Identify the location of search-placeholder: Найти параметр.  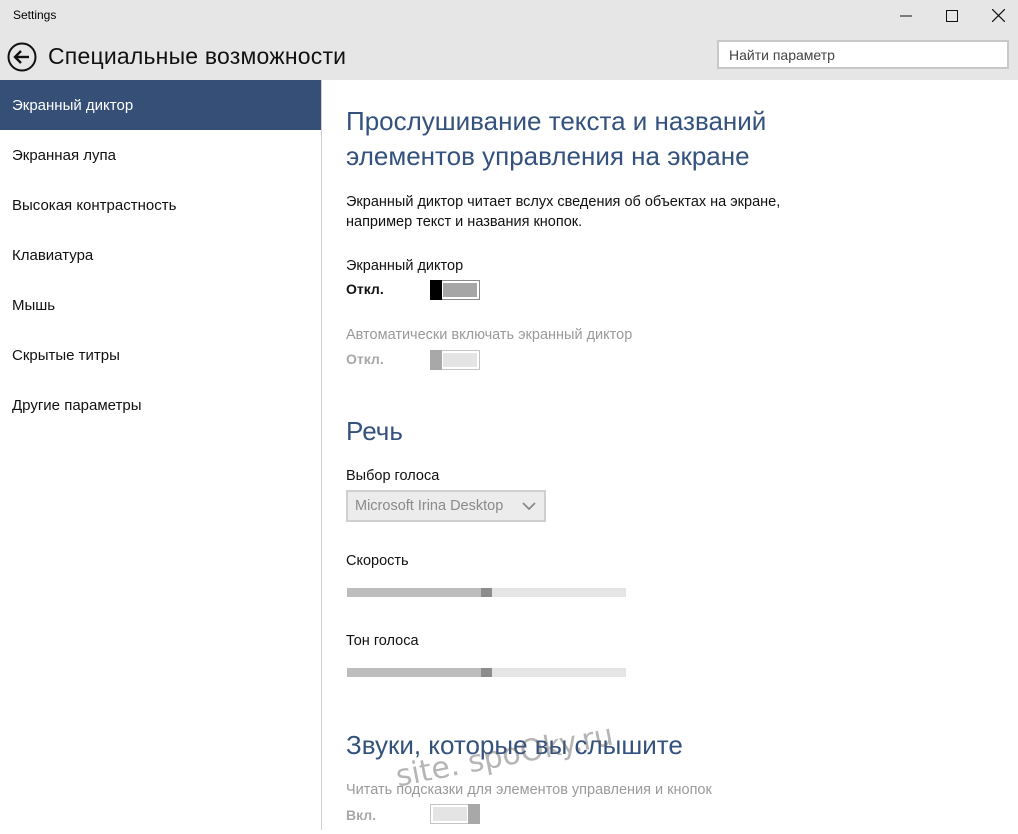
(782, 54).